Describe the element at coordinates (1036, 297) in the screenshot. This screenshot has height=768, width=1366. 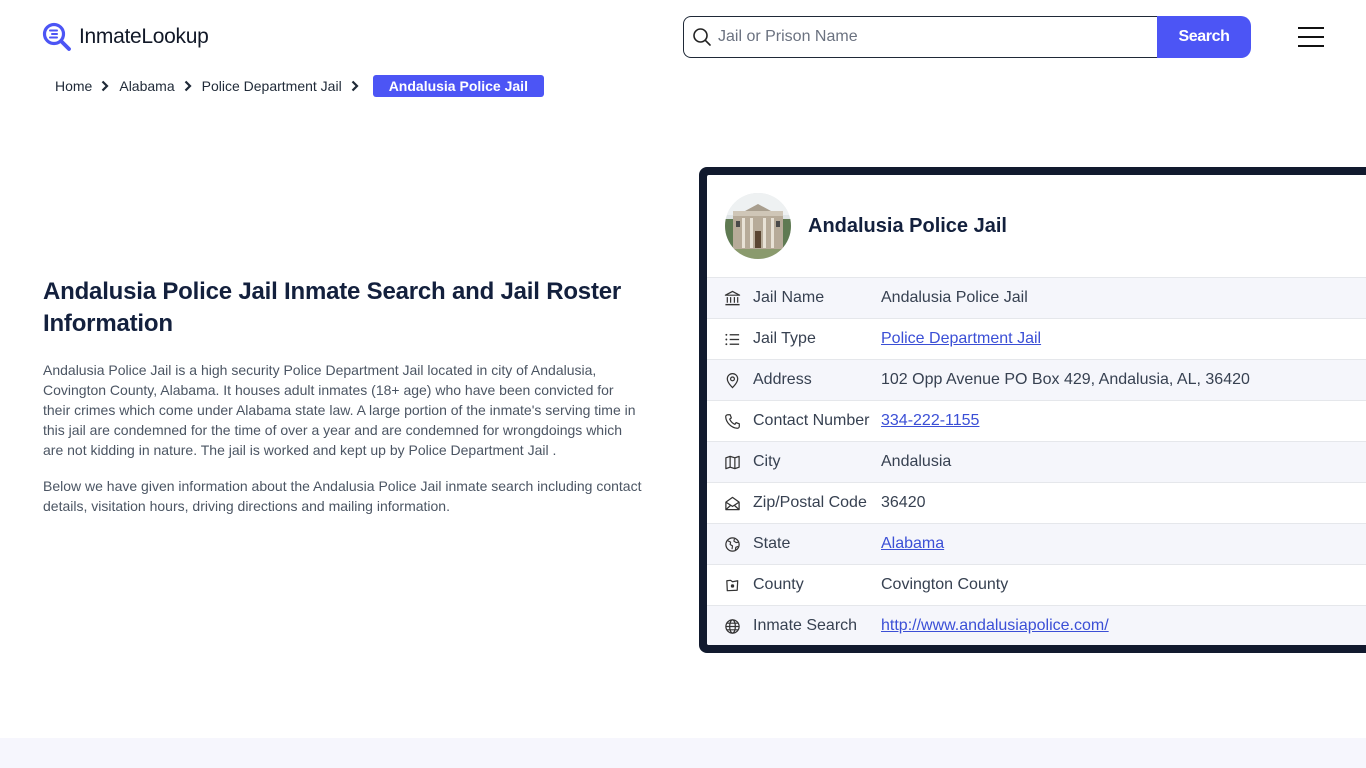
I see `info-row-jail-name: Jail Name Andalusia Police Jail` at that location.